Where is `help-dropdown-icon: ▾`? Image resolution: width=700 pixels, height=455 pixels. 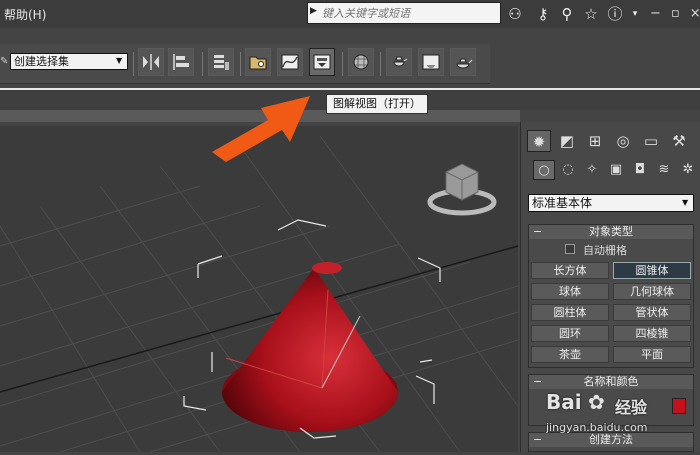
help-dropdown-icon: ▾ is located at coordinates (635, 14).